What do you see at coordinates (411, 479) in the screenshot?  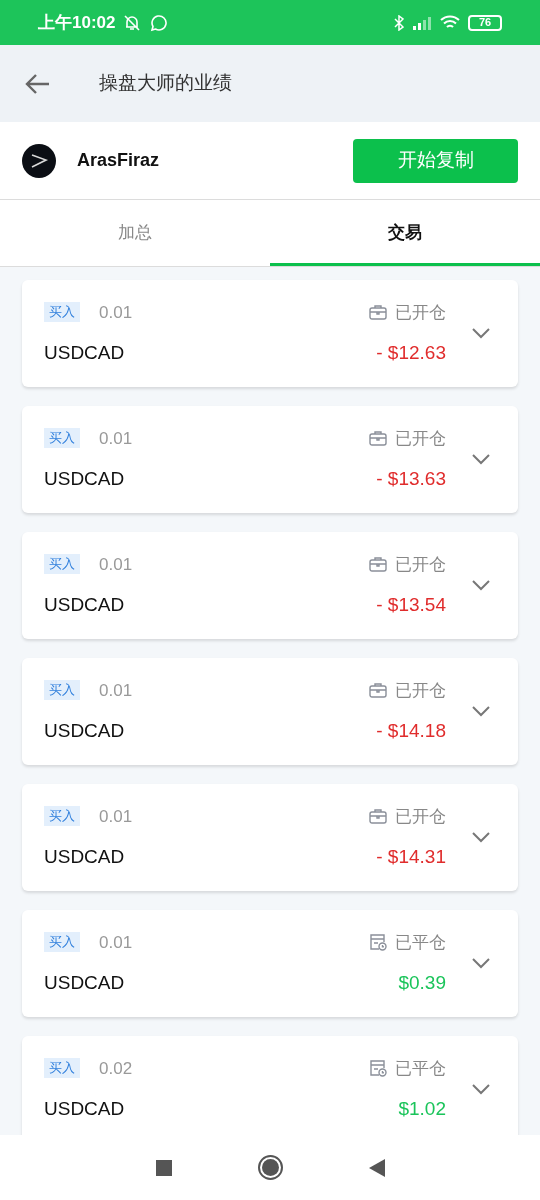 I see `profit-amount: - $13.63` at bounding box center [411, 479].